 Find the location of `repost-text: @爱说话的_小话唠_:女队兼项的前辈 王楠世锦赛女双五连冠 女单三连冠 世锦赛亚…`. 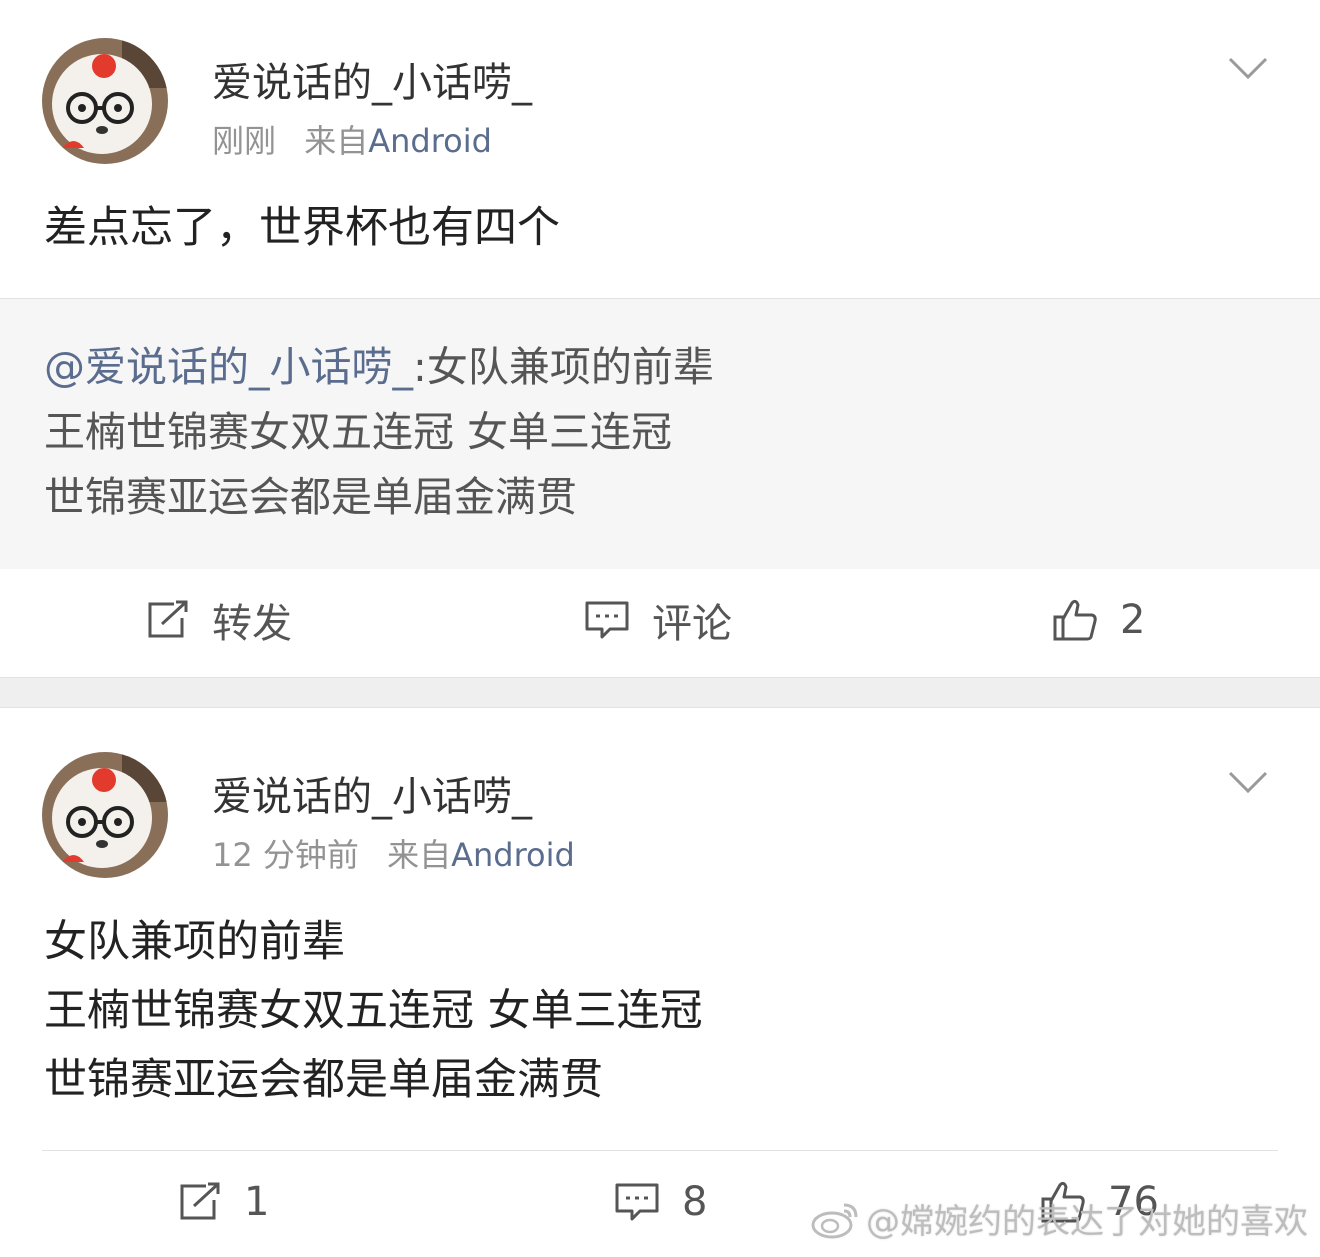

repost-text: @爱说话的_小话唠_:女队兼项的前辈 王楠世锦赛女双五连冠 女单三连冠 世锦赛亚… is located at coordinates (379, 432).